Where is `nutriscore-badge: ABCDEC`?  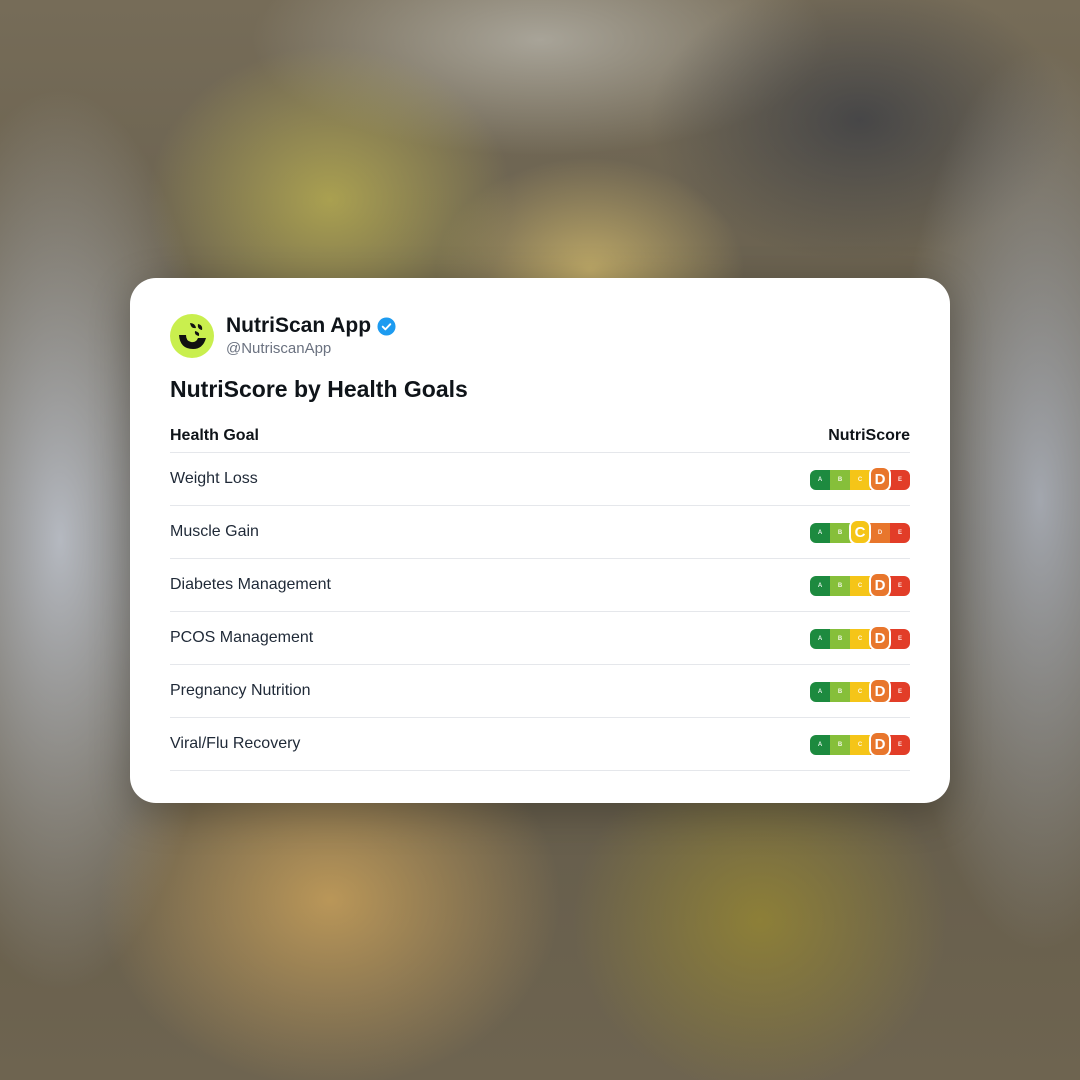 nutriscore-badge: ABCDEC is located at coordinates (860, 532).